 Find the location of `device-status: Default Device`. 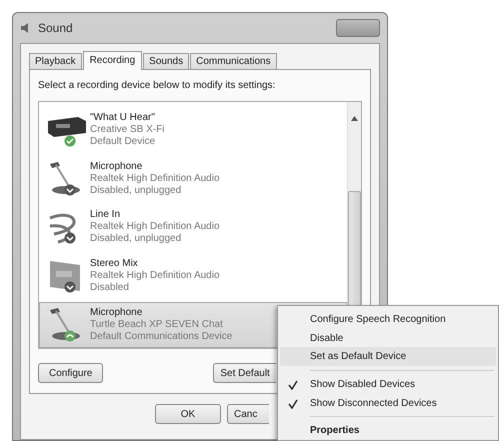

device-status: Default Device is located at coordinates (123, 142).